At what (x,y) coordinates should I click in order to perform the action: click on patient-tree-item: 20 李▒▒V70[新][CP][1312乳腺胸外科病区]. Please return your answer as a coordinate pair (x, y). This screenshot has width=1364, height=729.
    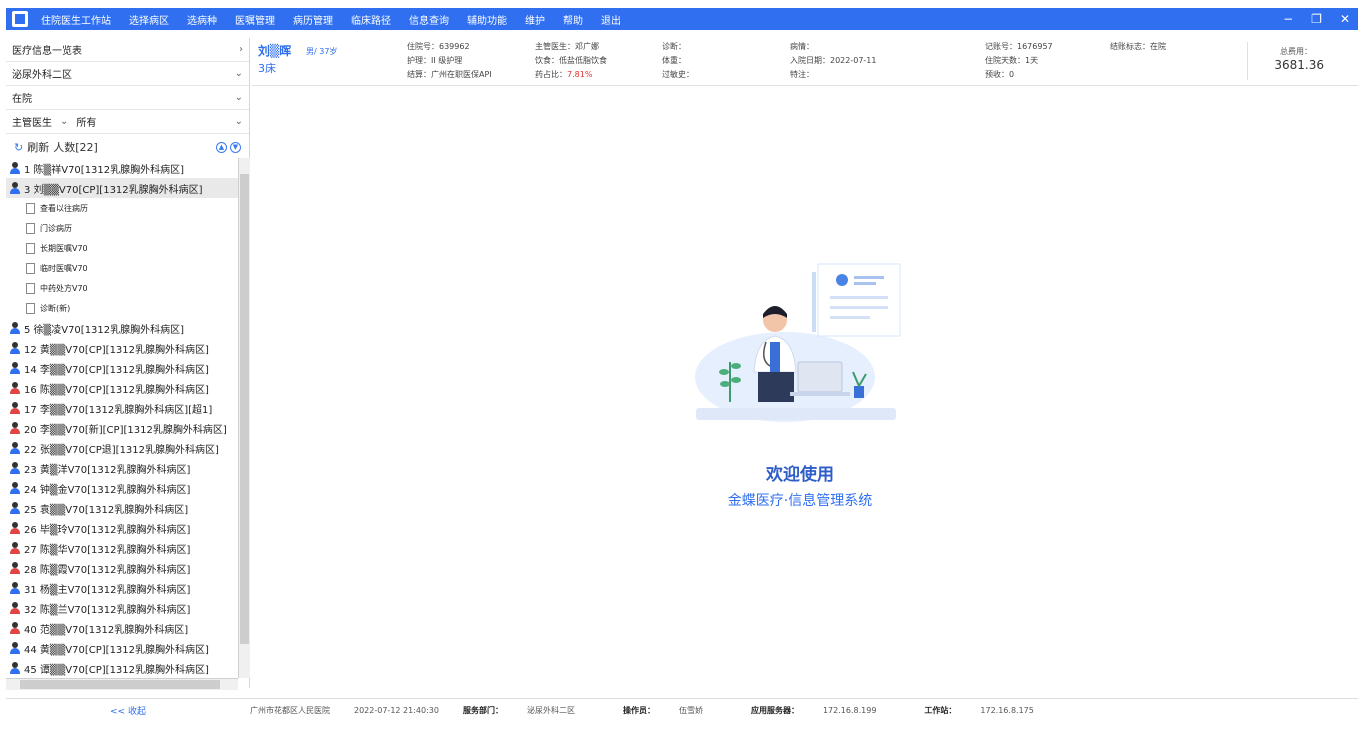
    Looking at the image, I should click on (122, 428).